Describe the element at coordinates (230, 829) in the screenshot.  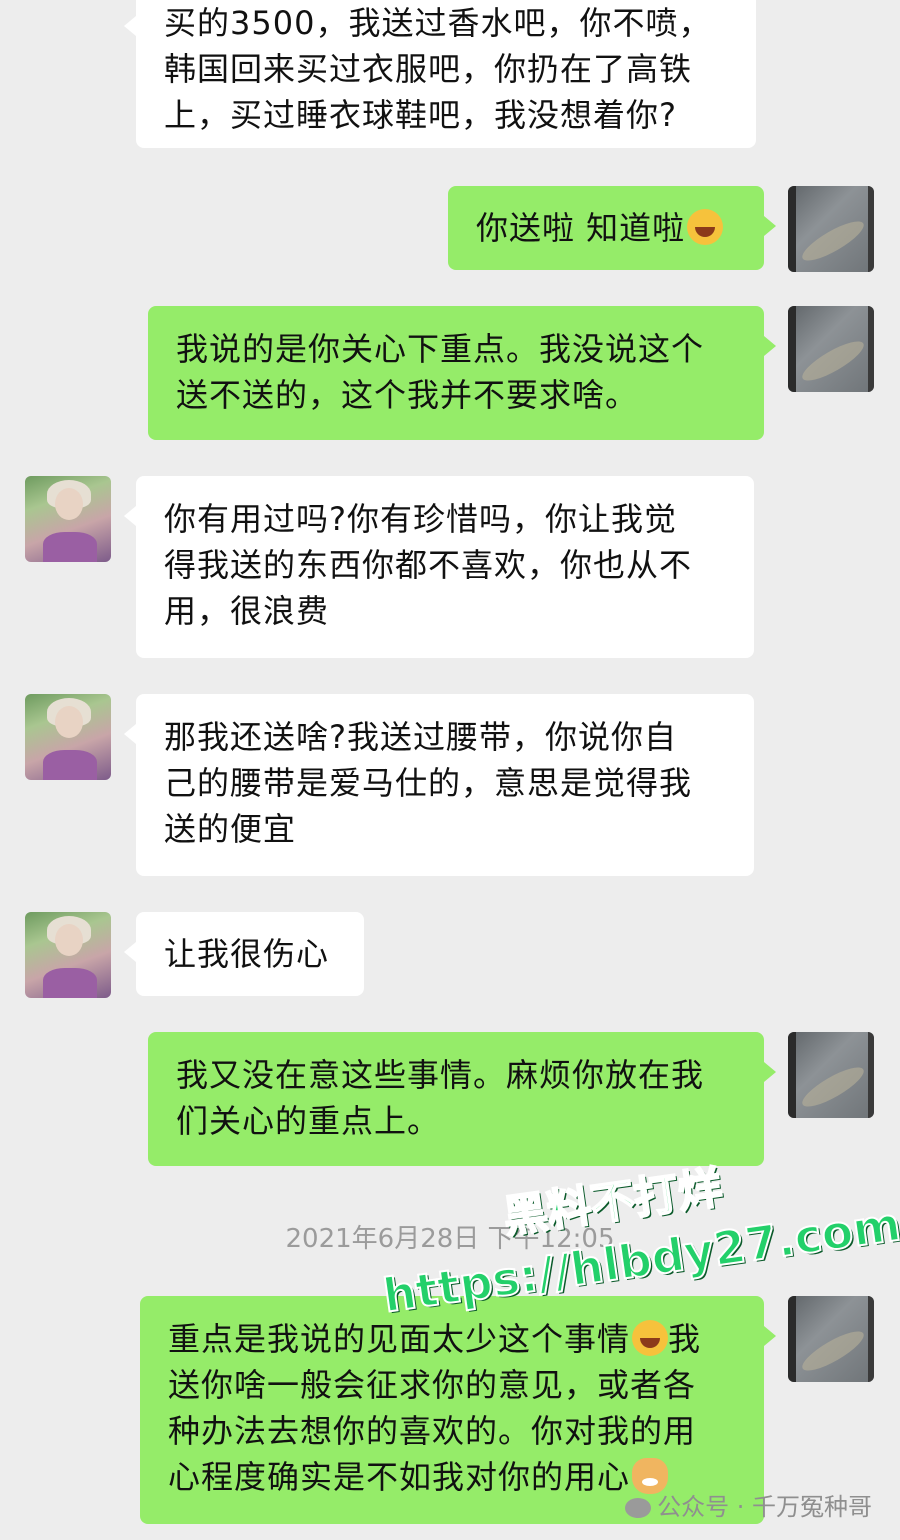
I see `message-text: 送的便宜` at that location.